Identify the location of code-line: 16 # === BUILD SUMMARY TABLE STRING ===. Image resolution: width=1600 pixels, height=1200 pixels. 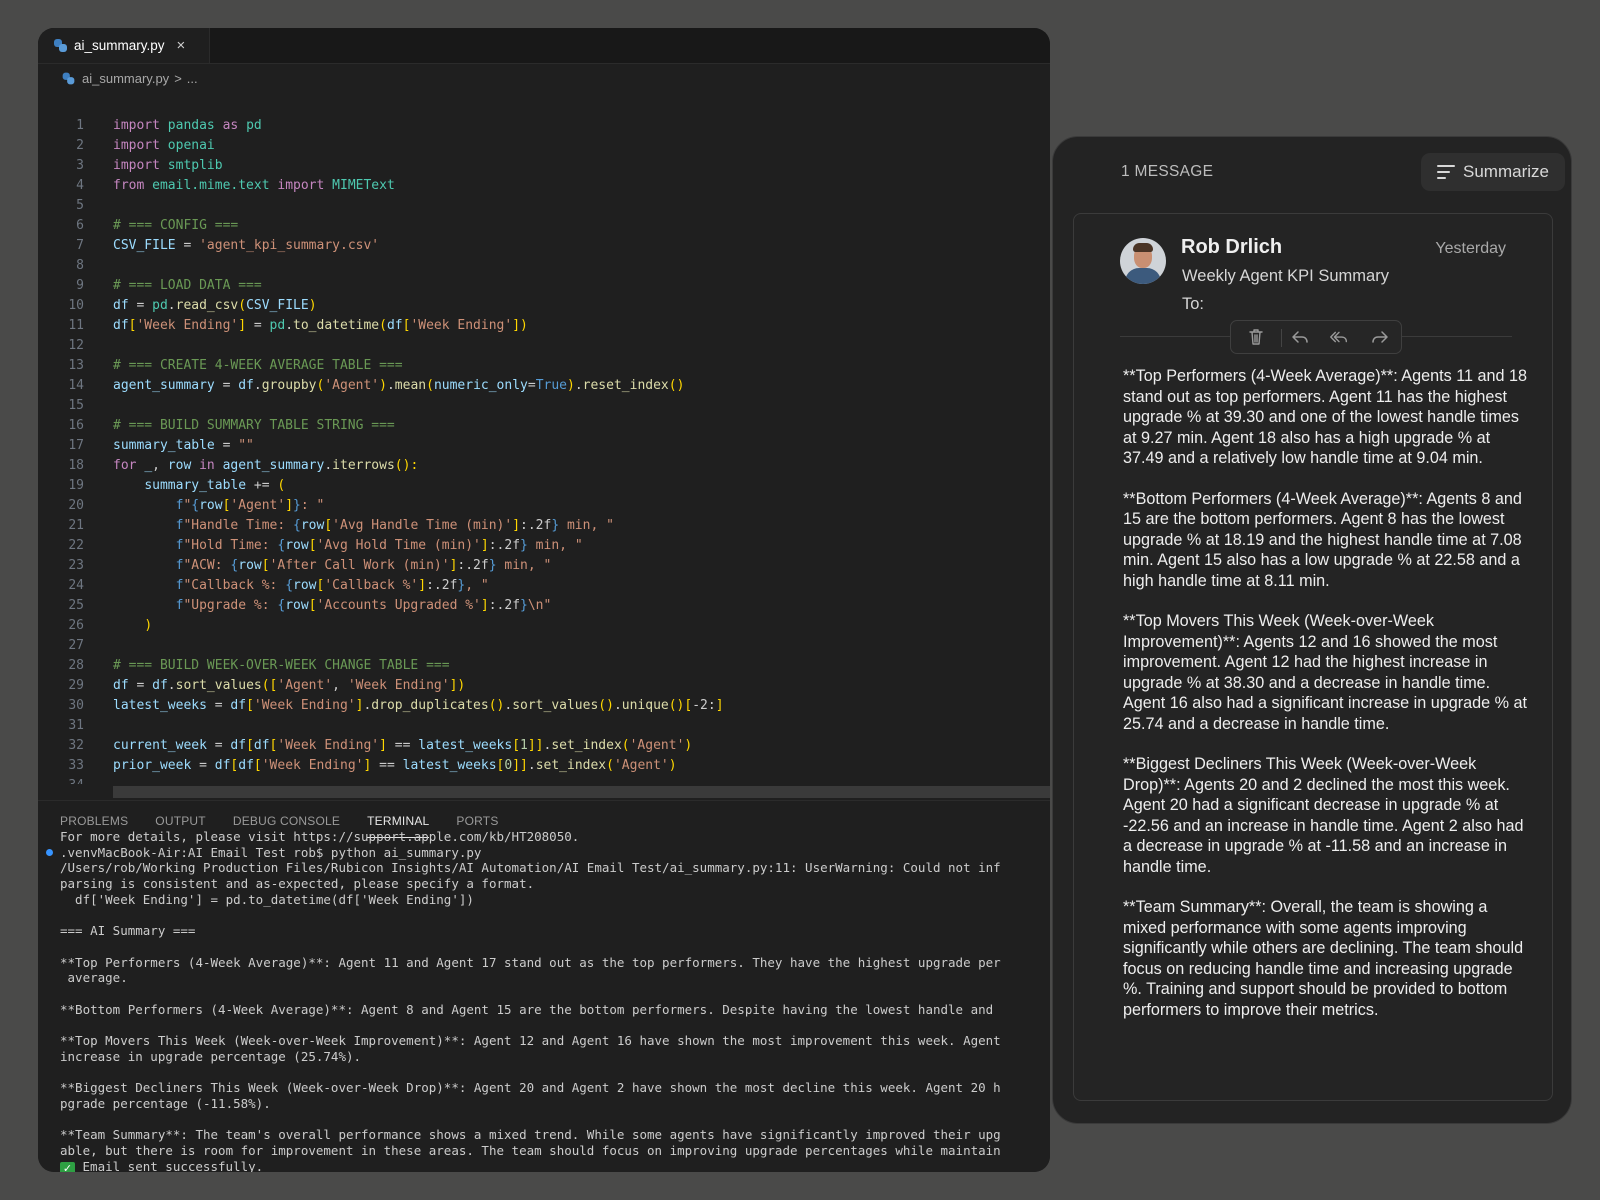
(544, 426).